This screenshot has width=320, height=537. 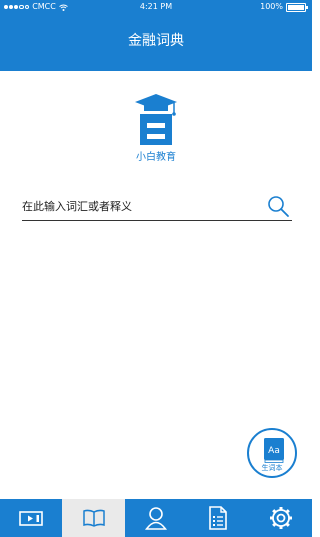 I want to click on status-bar: CMCC 4:21 PM 100%, so click(x=156, y=7).